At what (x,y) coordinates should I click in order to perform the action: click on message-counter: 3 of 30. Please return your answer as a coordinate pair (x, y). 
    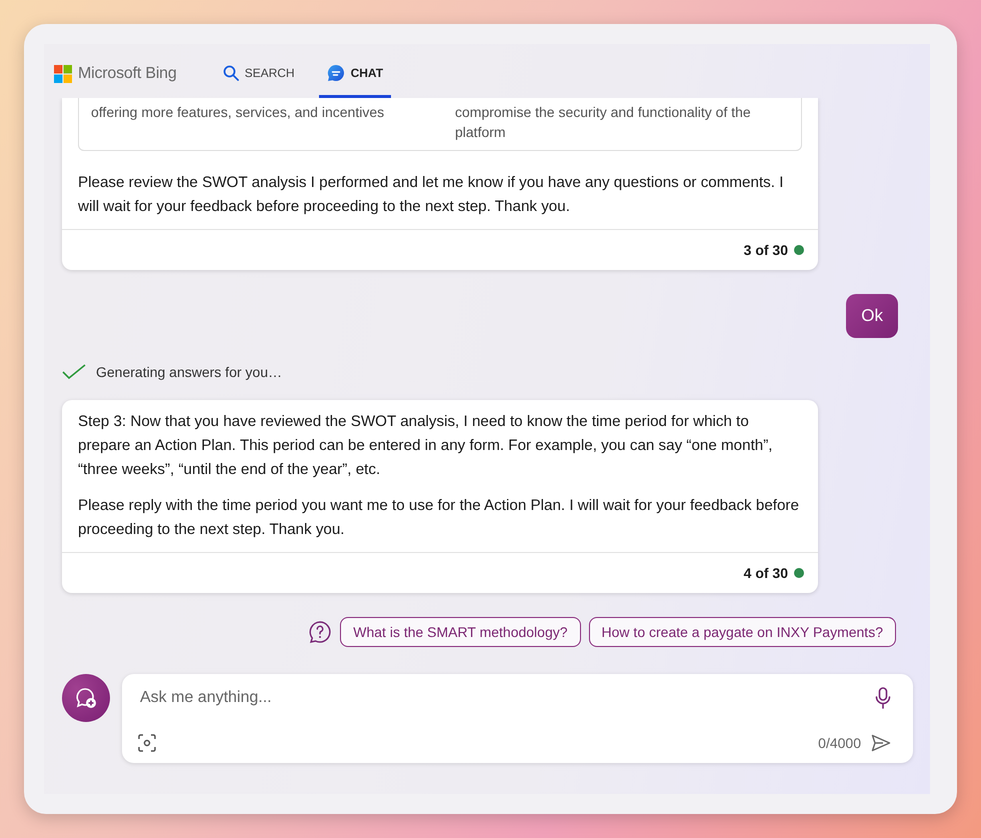
    Looking at the image, I should click on (766, 250).